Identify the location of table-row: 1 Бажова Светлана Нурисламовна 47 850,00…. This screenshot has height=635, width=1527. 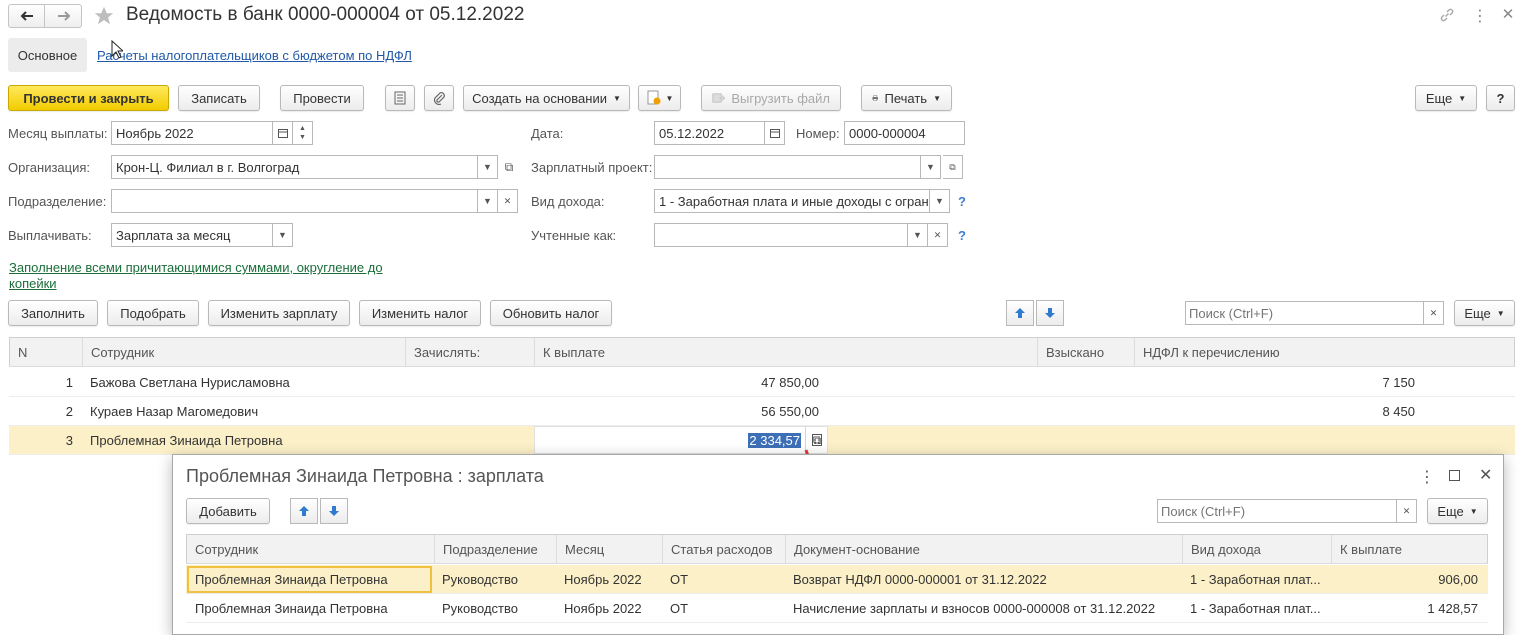
(762, 382).